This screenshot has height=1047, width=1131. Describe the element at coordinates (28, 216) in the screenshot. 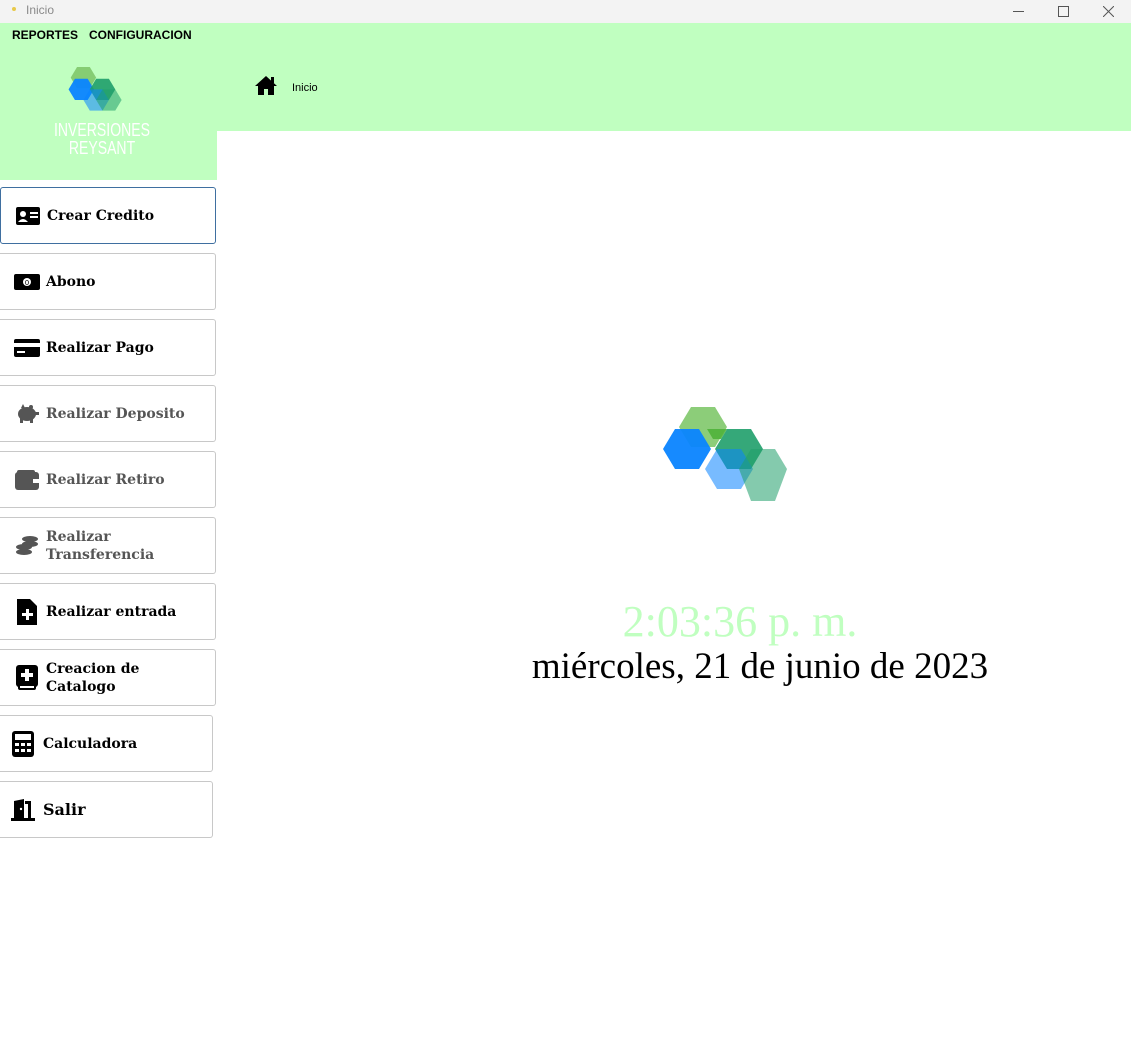

I see `id-card-icon` at that location.